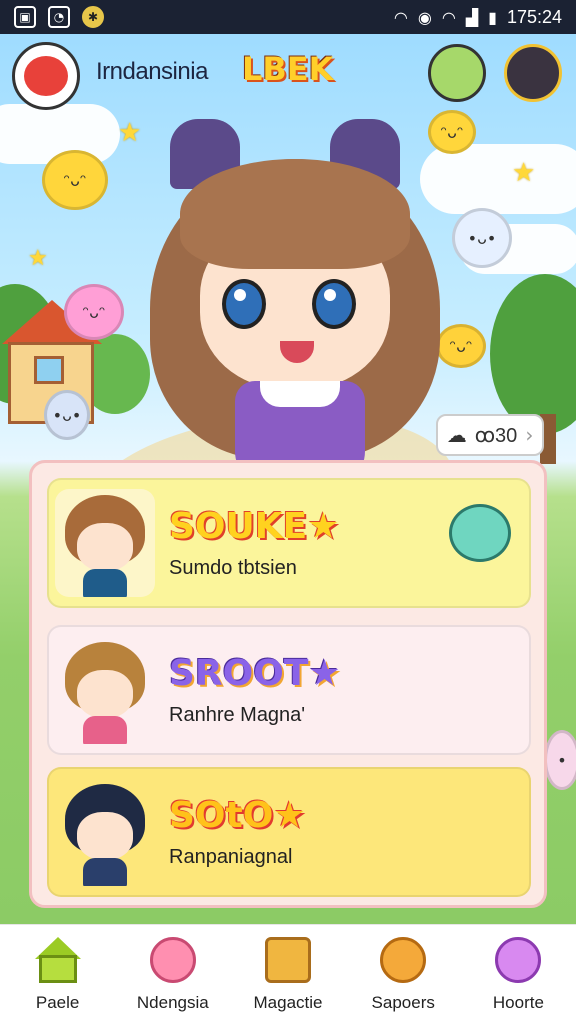  What do you see at coordinates (492, 17) in the screenshot?
I see `battery-icon: ▮` at bounding box center [492, 17].